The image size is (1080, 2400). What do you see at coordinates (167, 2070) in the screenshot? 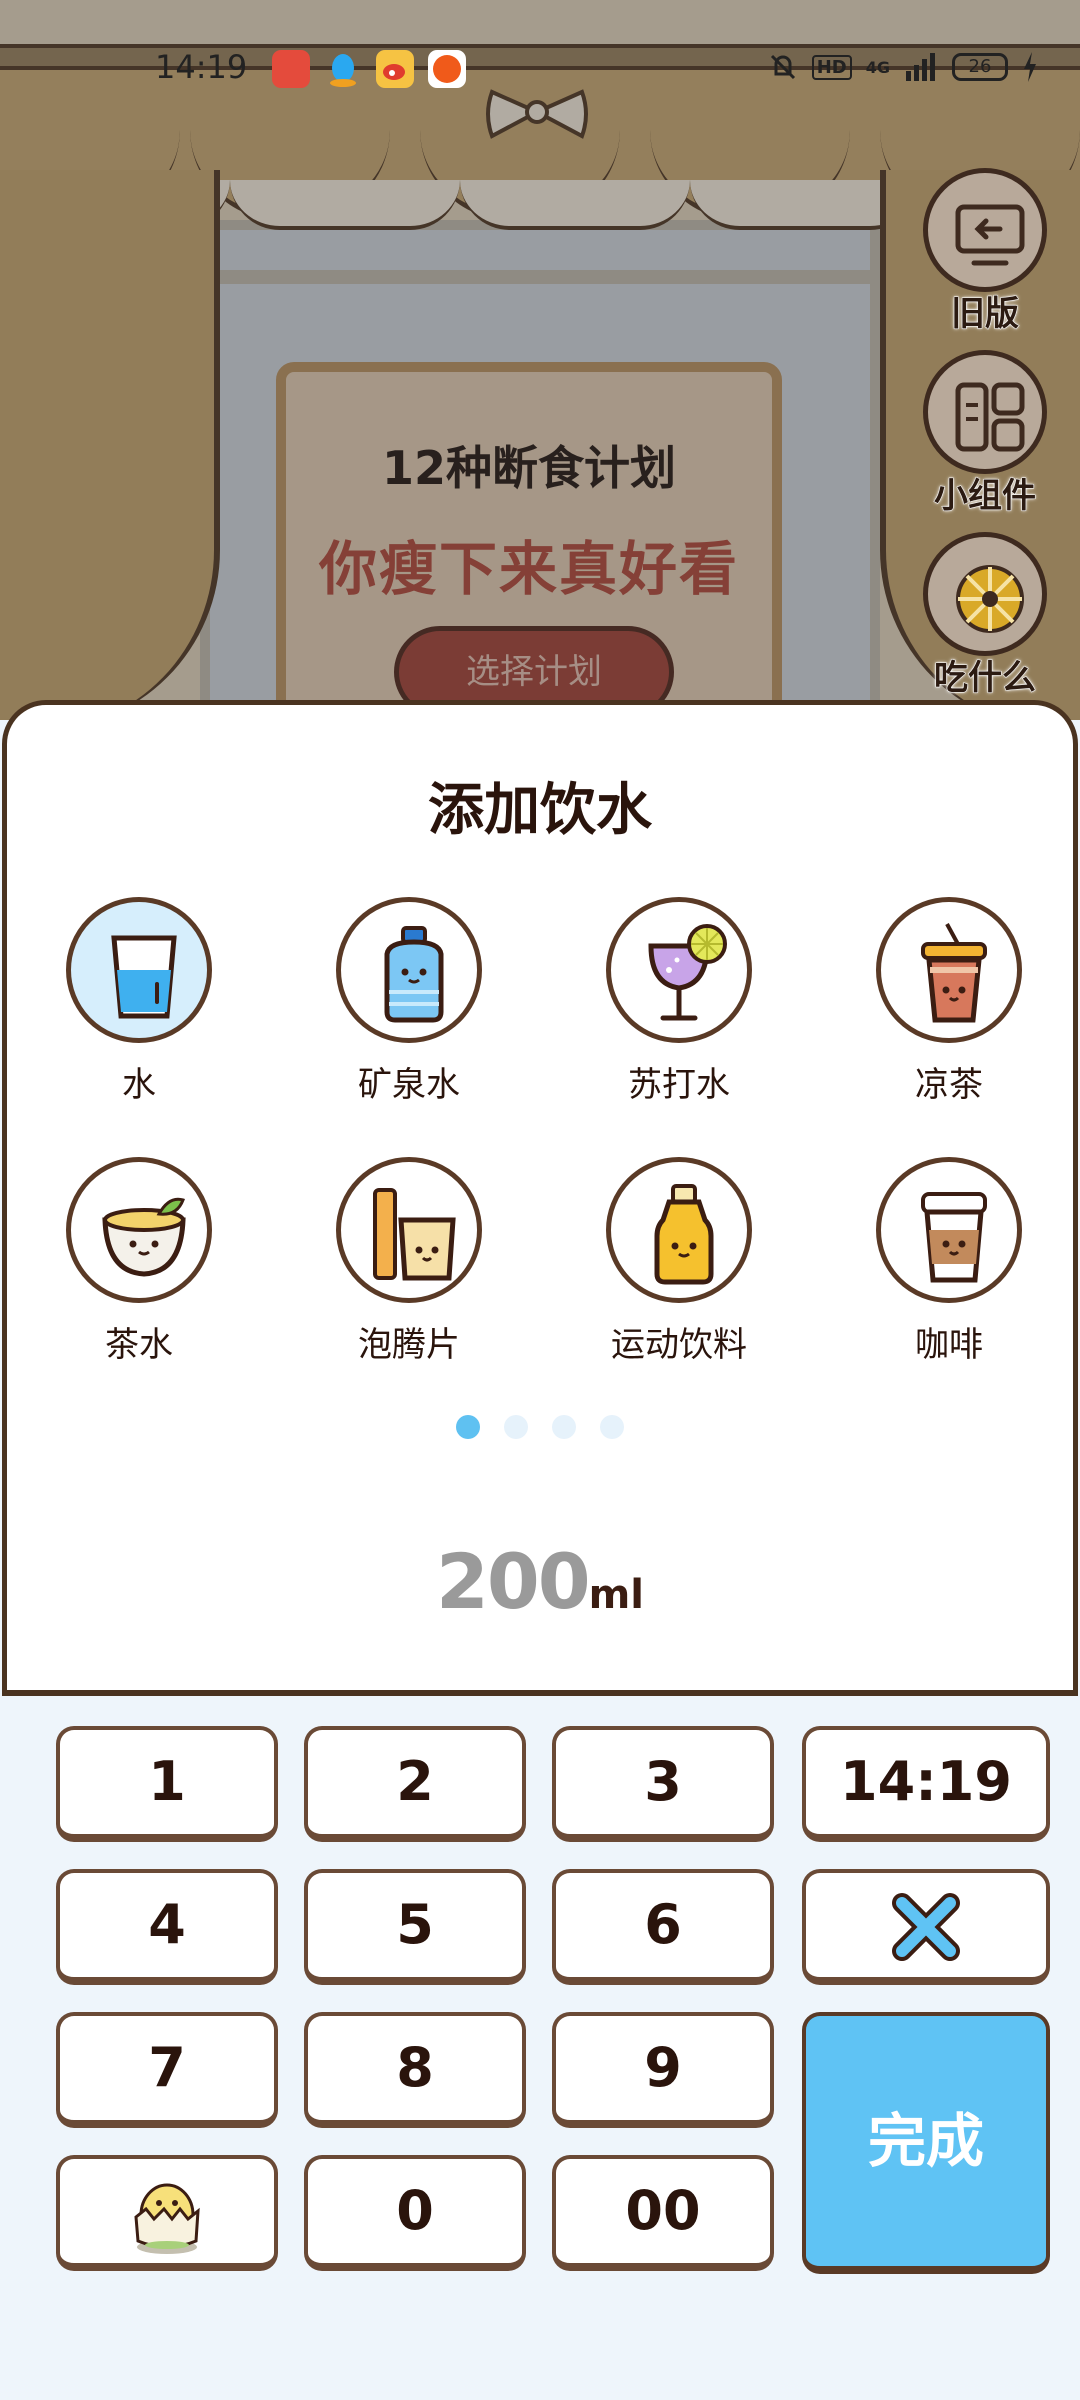
I see `key-7: 7` at bounding box center [167, 2070].